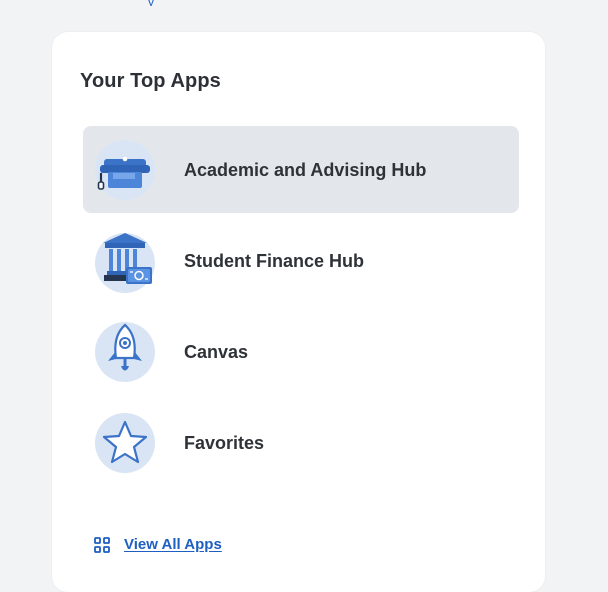 This screenshot has height=592, width=608. Describe the element at coordinates (301, 442) in the screenshot. I see `app-item-favorites: Favorites` at that location.